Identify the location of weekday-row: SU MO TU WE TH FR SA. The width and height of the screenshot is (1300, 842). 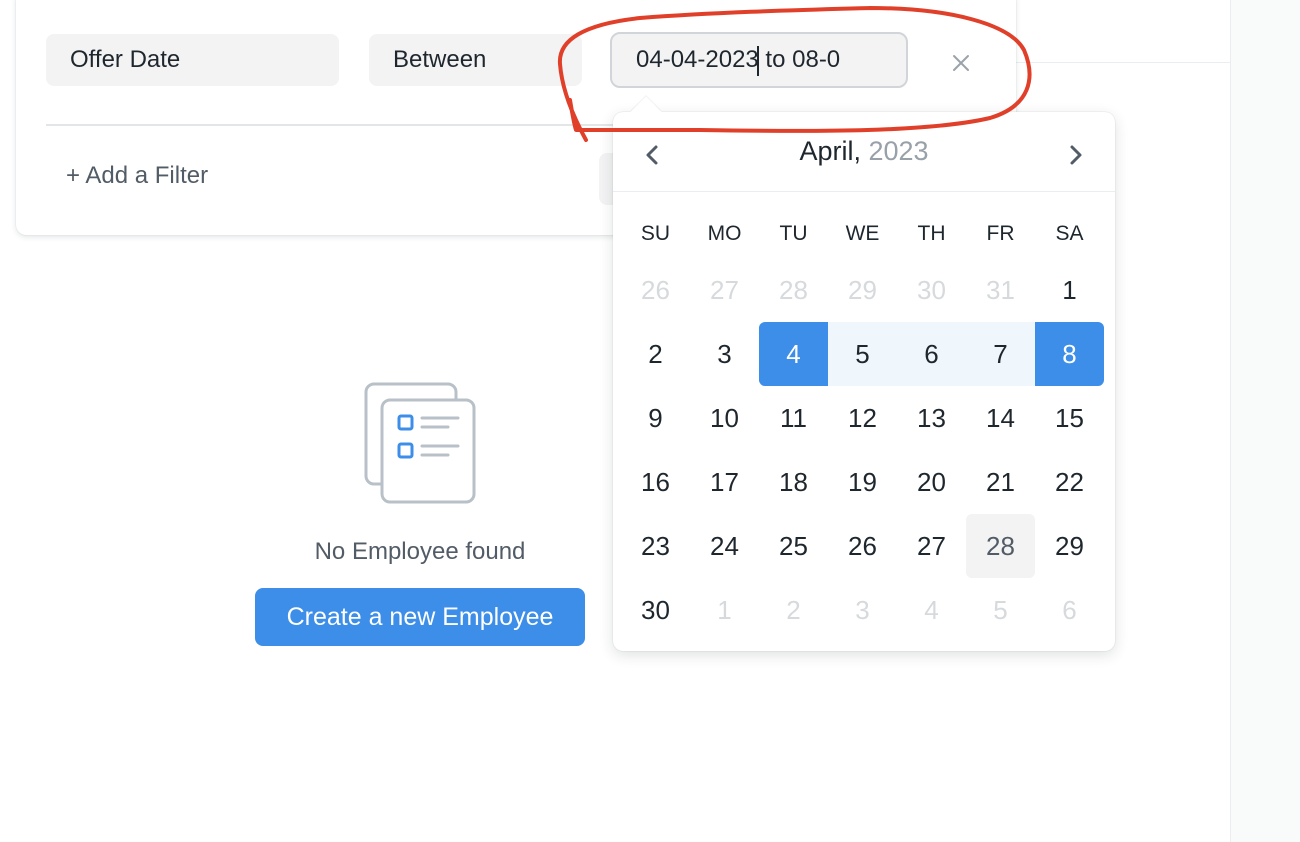
(866, 237).